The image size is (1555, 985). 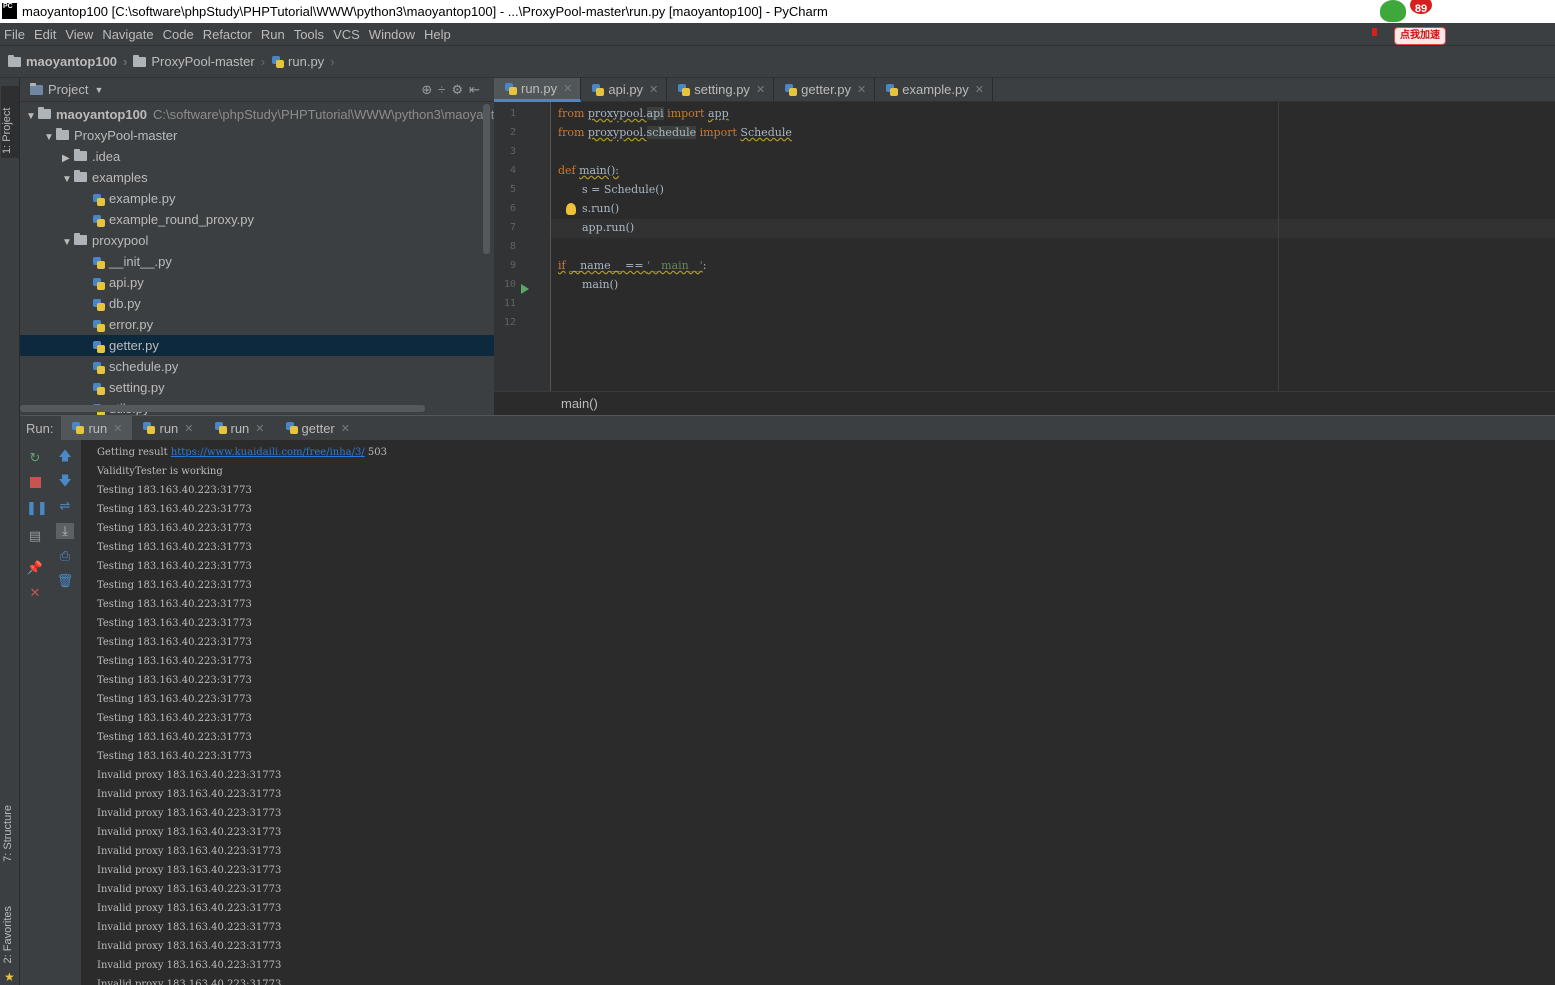 I want to click on tab-example-py: example.py ✕, so click(x=934, y=90).